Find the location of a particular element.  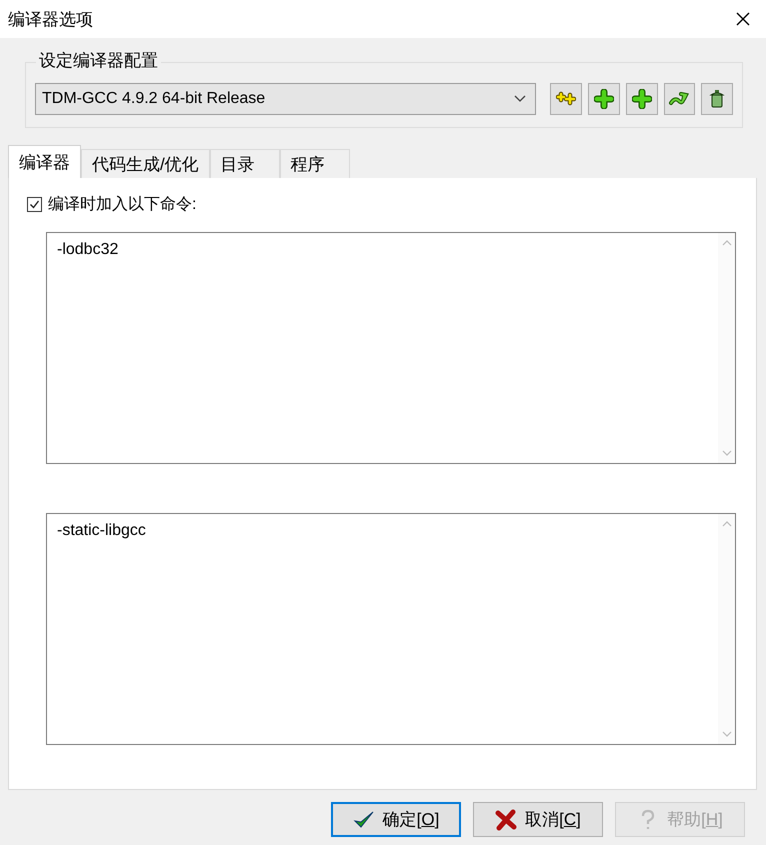

trash-can-icon is located at coordinates (717, 99).